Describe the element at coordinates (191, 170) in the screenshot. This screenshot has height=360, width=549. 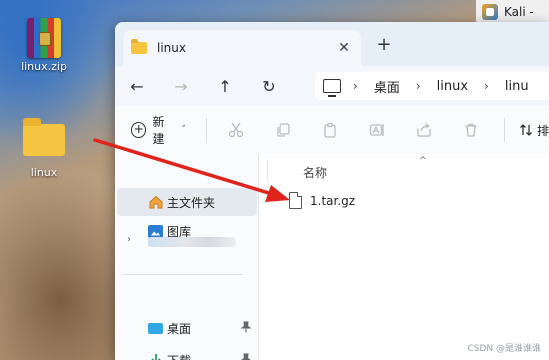
I see `red-arrow-annotation` at that location.